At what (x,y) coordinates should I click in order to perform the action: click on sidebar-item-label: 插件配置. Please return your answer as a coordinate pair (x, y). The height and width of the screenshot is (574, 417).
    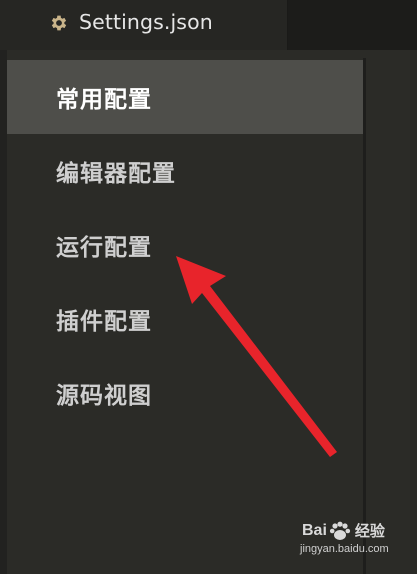
    Looking at the image, I should click on (104, 322).